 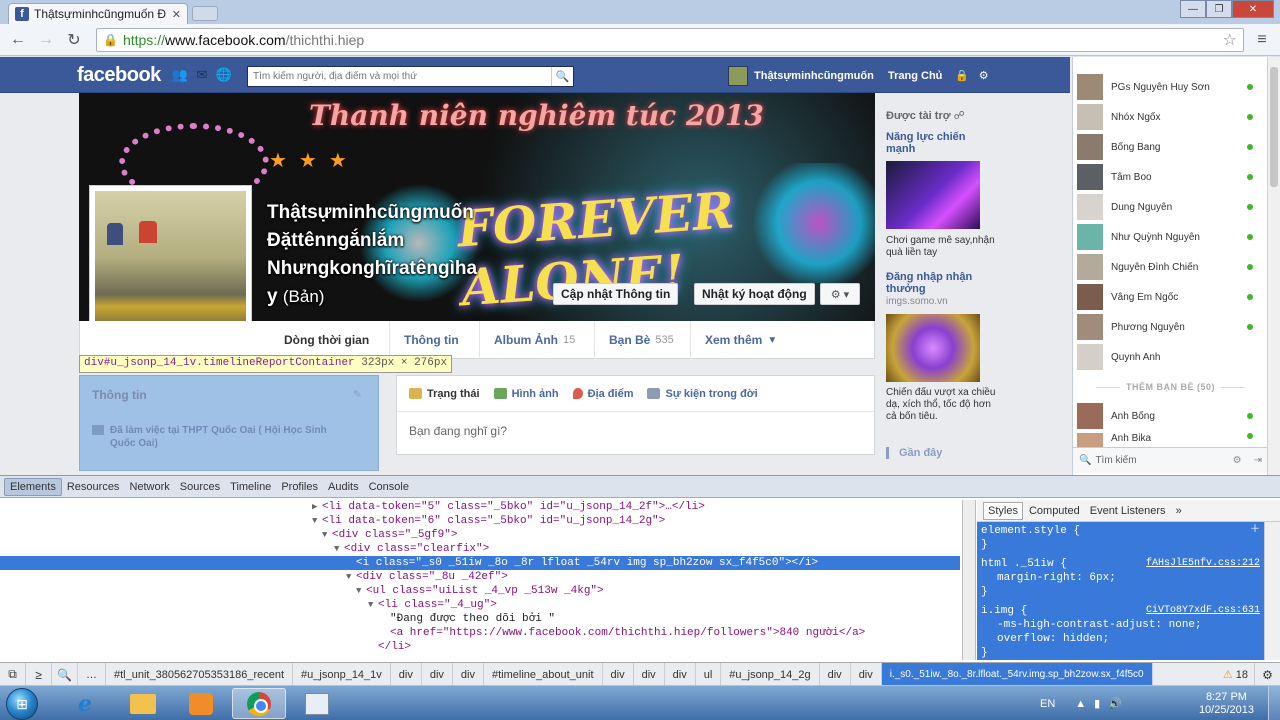 I want to click on tab-about: Thông tin, so click(x=431, y=340).